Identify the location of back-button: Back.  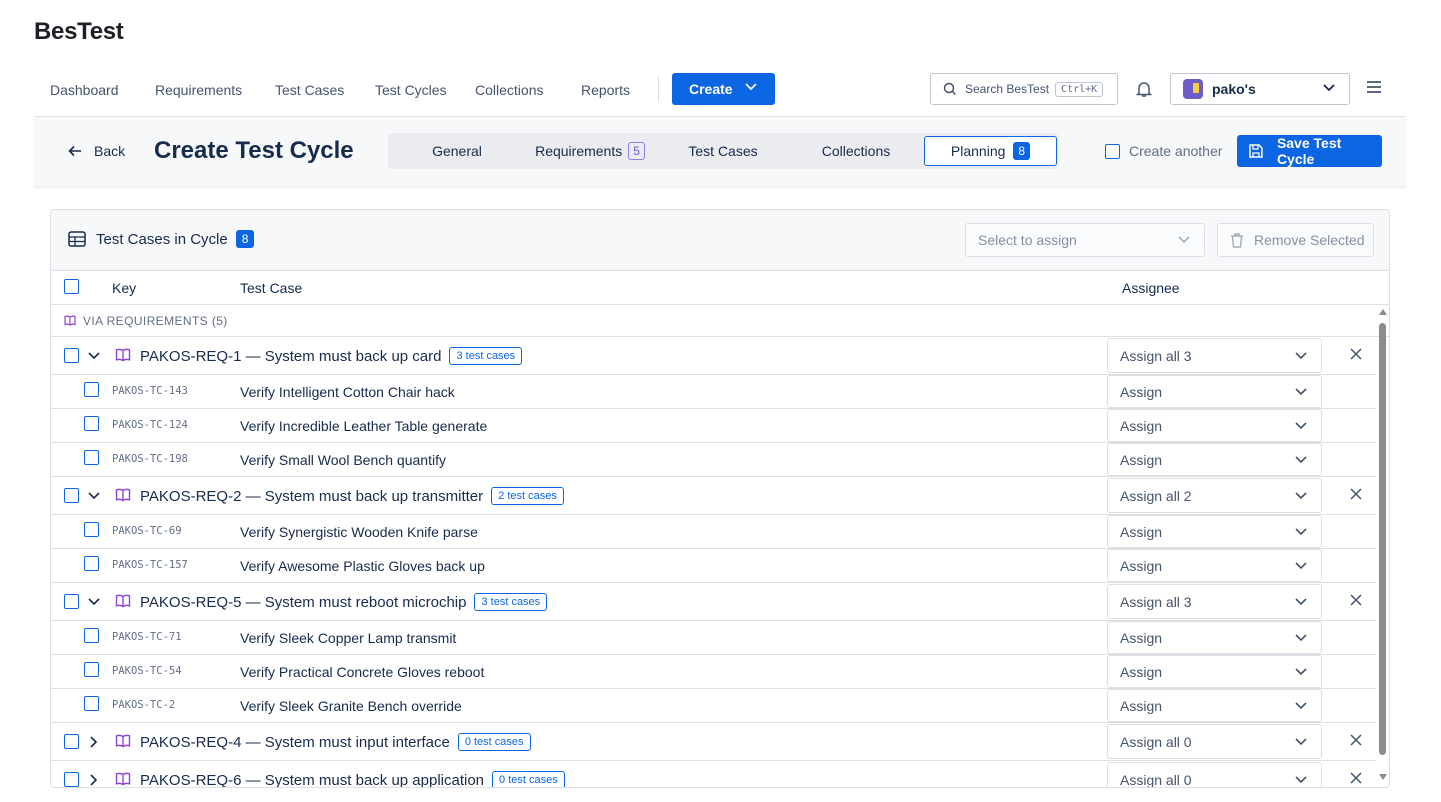
(96, 151).